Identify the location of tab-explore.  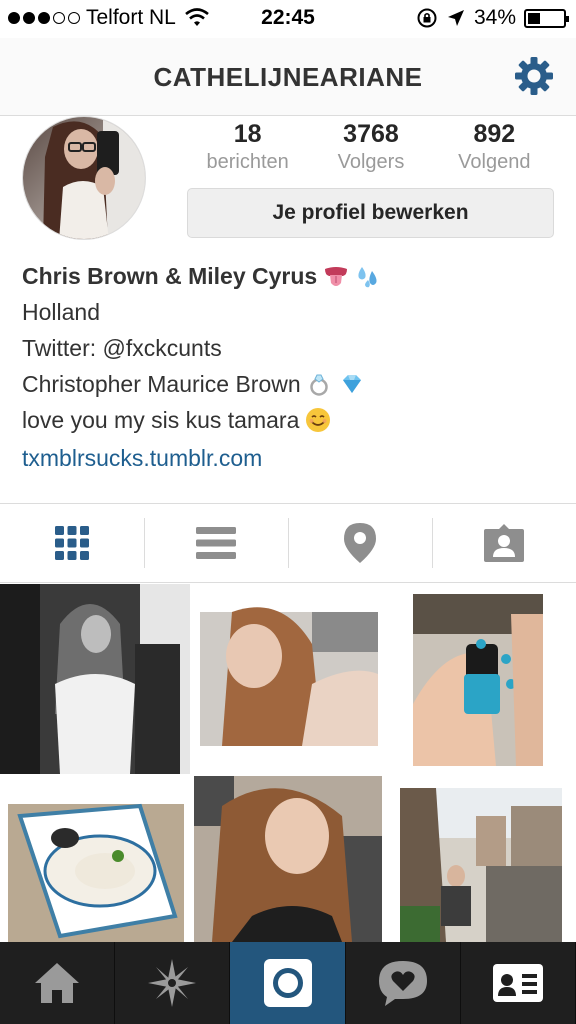
(173, 983).